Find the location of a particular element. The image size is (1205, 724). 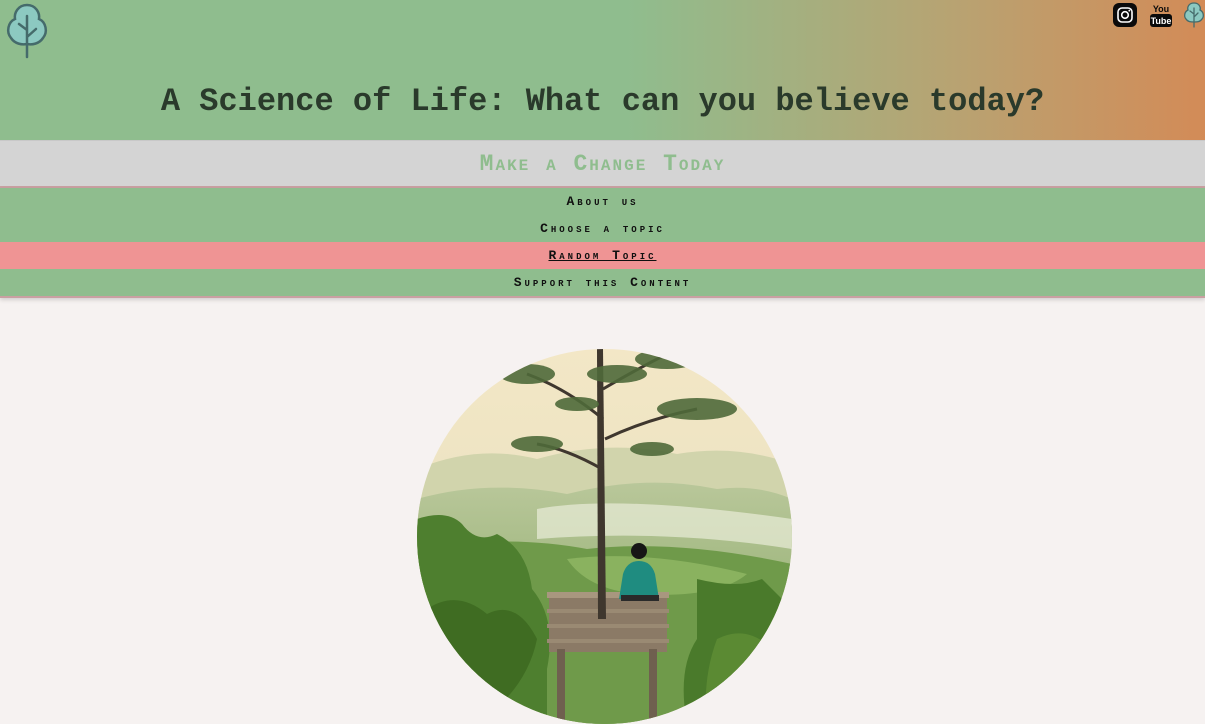

youtube-icon: You Tube is located at coordinates (1161, 15).